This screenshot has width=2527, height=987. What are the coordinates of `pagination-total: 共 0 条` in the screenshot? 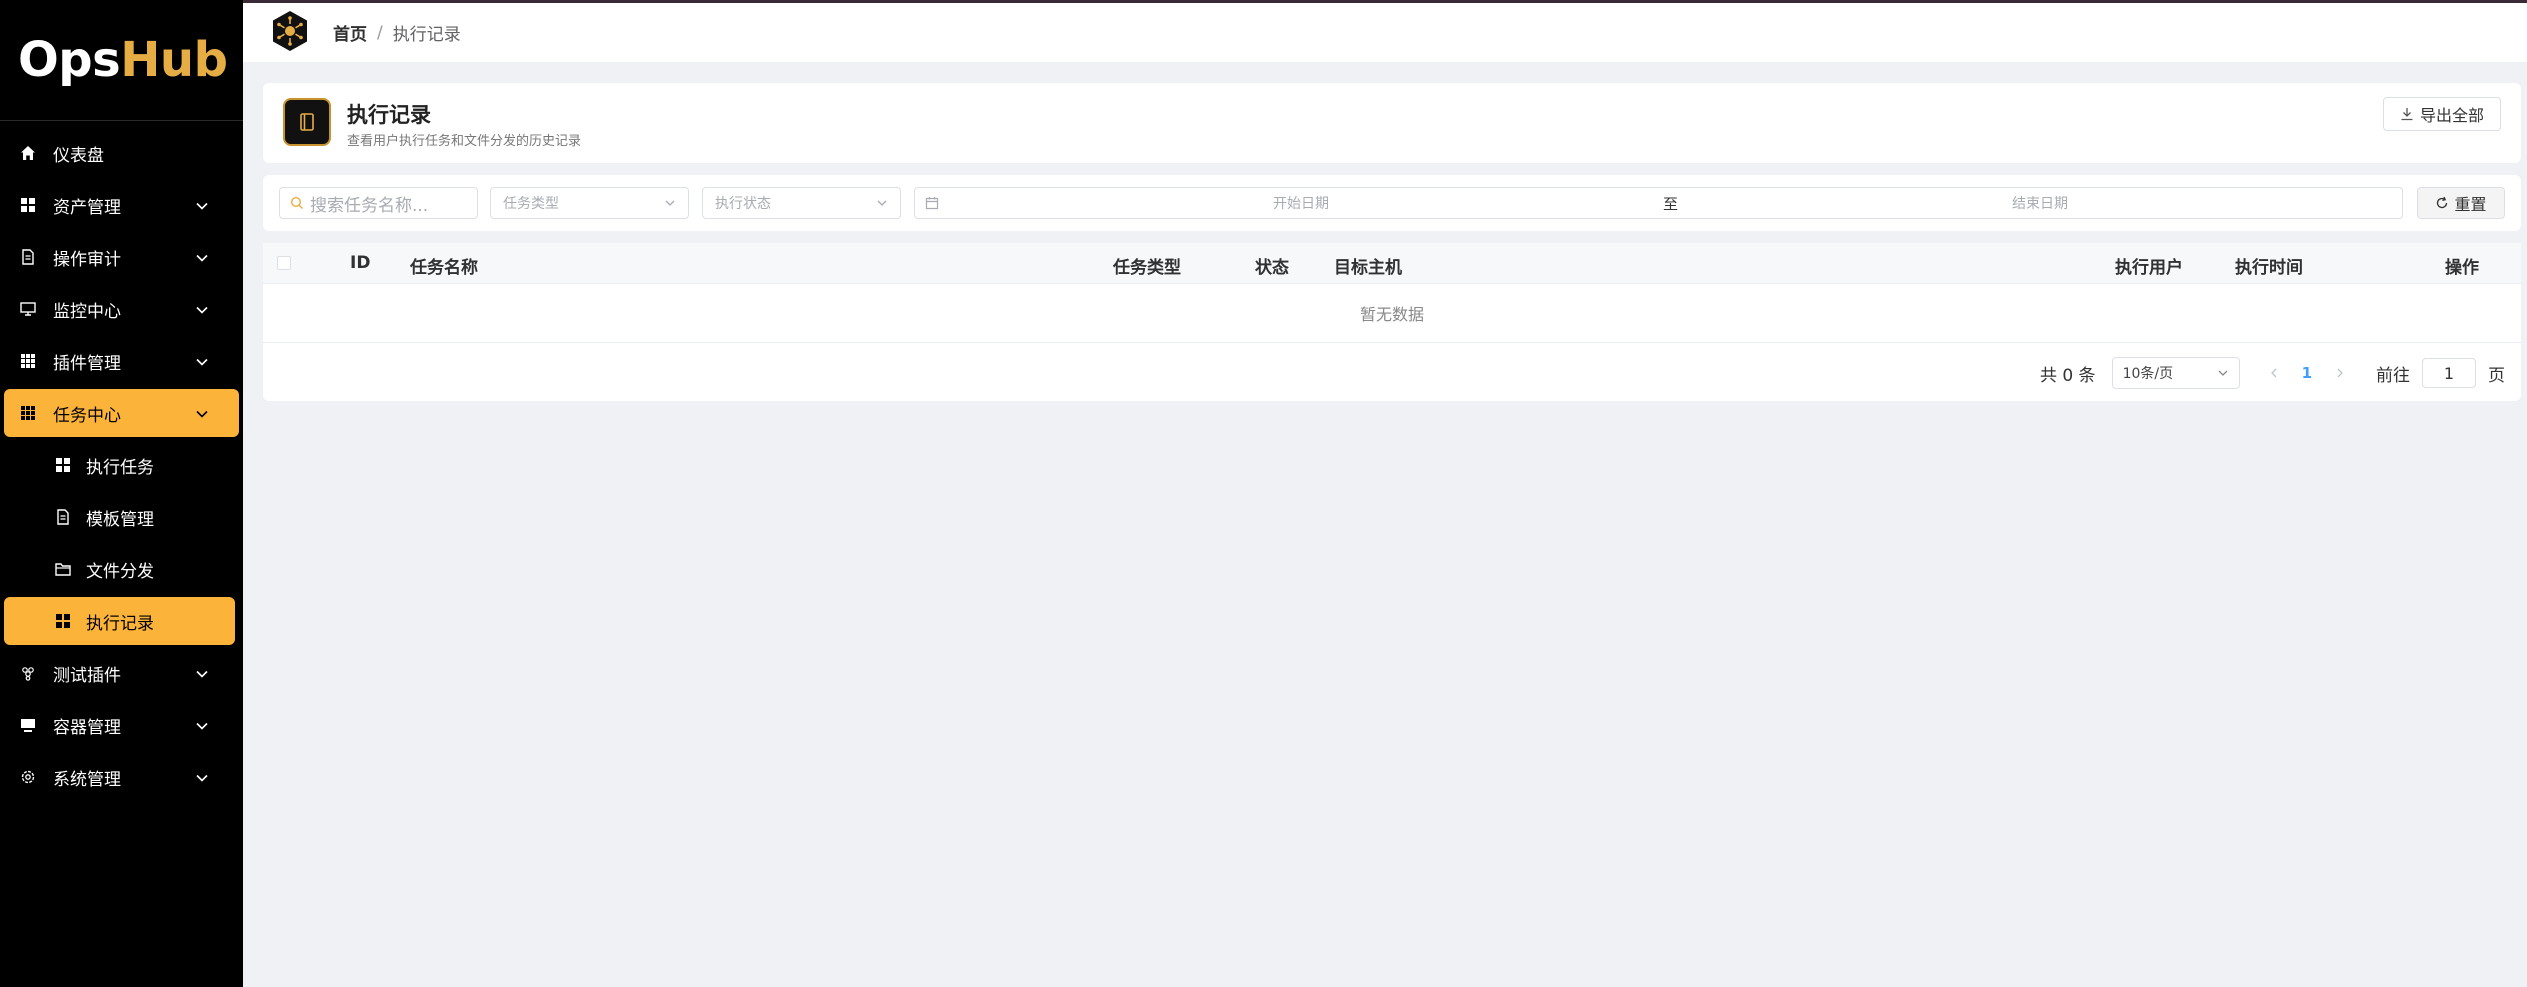 It's located at (2067, 375).